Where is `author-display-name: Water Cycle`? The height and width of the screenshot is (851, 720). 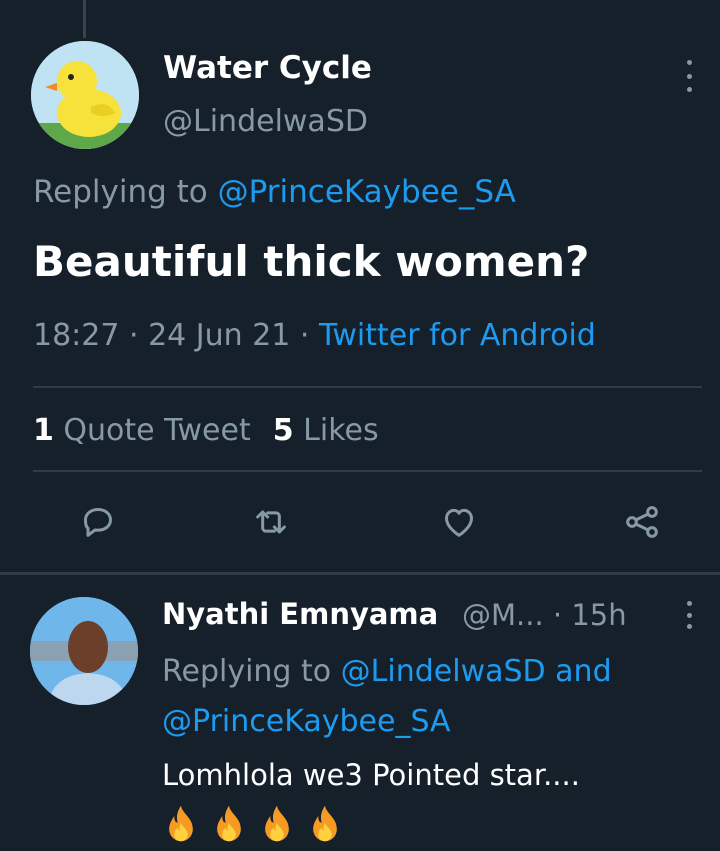 author-display-name: Water Cycle is located at coordinates (267, 68).